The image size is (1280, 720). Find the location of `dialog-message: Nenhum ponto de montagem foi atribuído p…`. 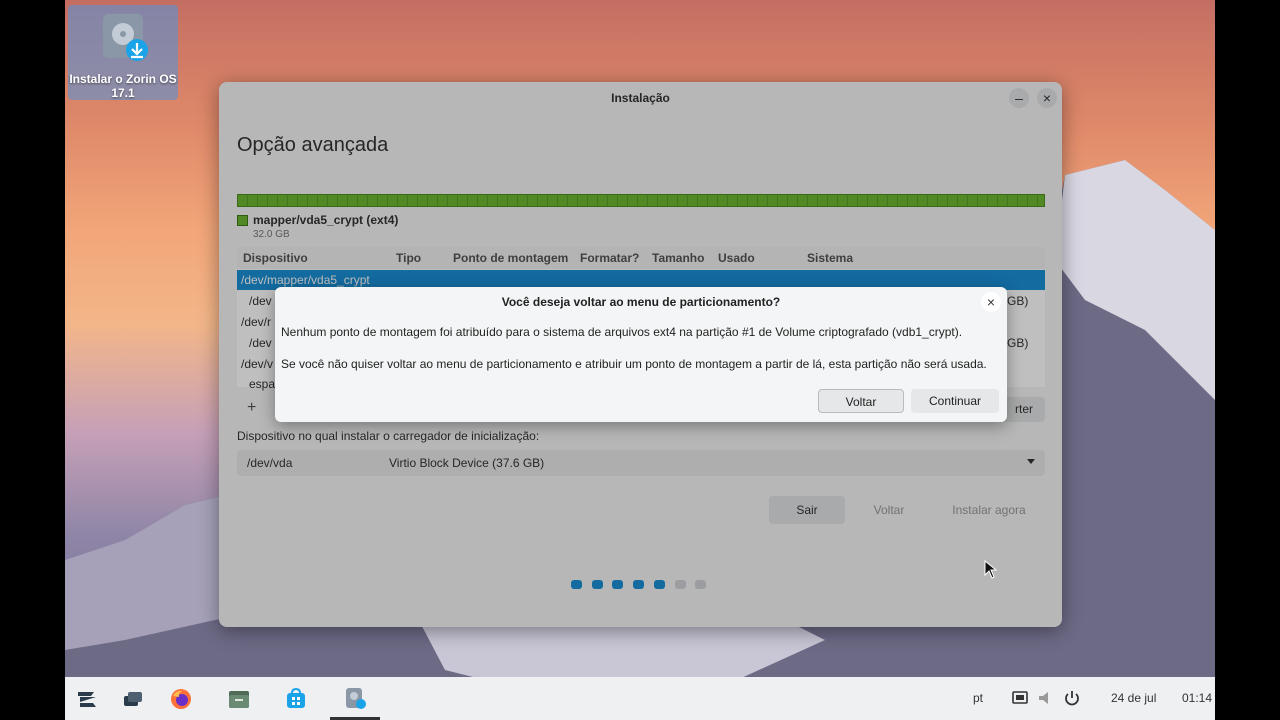

dialog-message: Nenhum ponto de montagem foi atribuído p… is located at coordinates (622, 332).